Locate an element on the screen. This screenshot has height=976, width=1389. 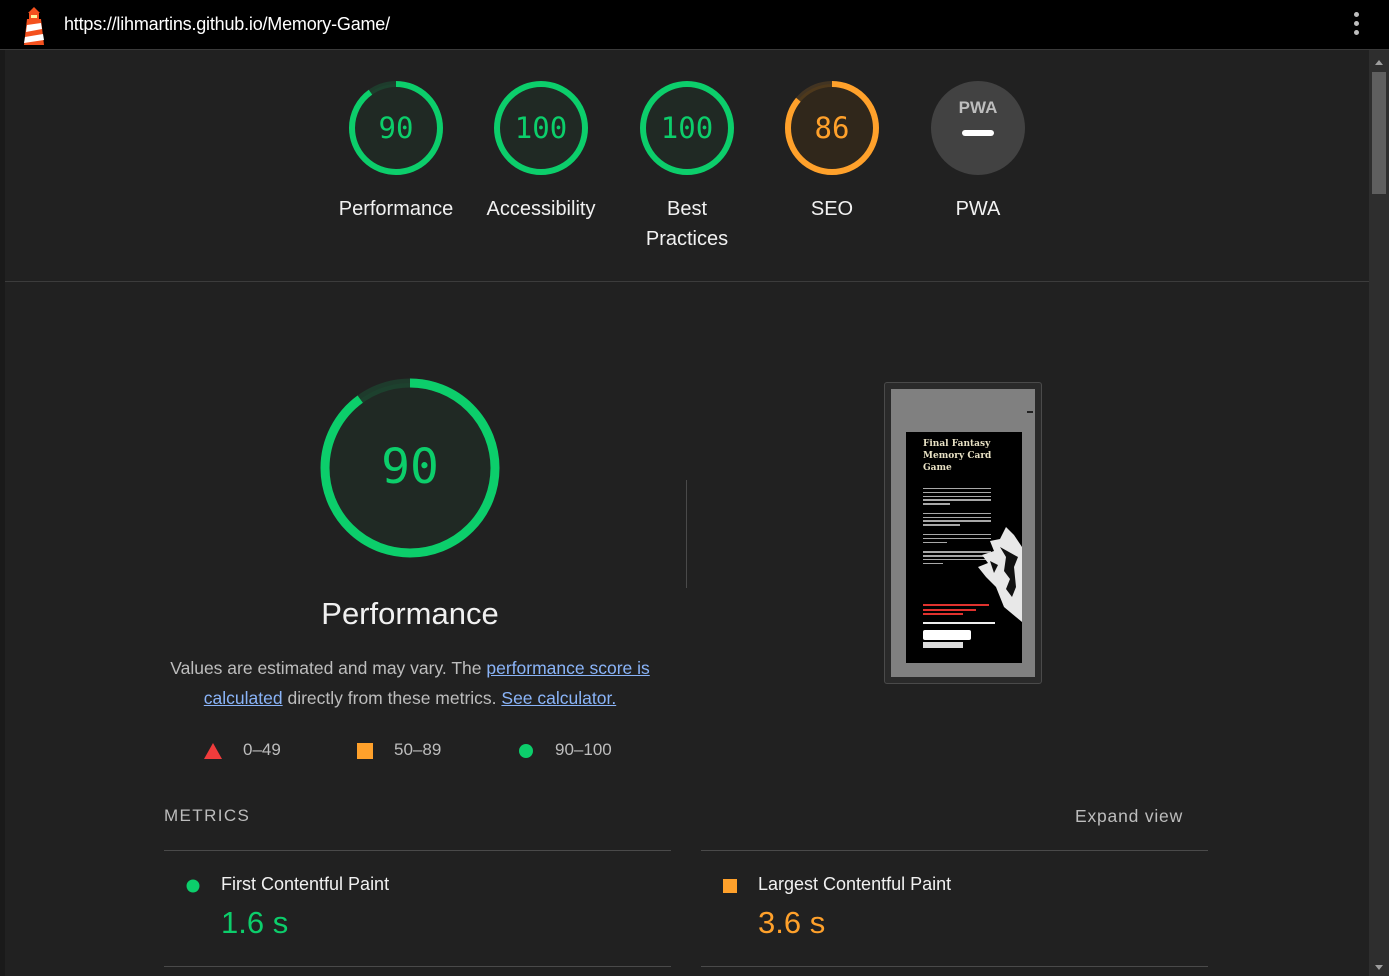
metric-value: 3.6 s is located at coordinates (792, 922).